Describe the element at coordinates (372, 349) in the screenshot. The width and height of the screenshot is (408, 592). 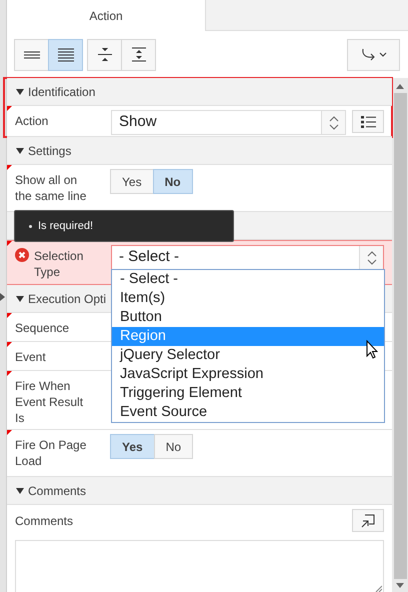
I see `cursor-icon` at that location.